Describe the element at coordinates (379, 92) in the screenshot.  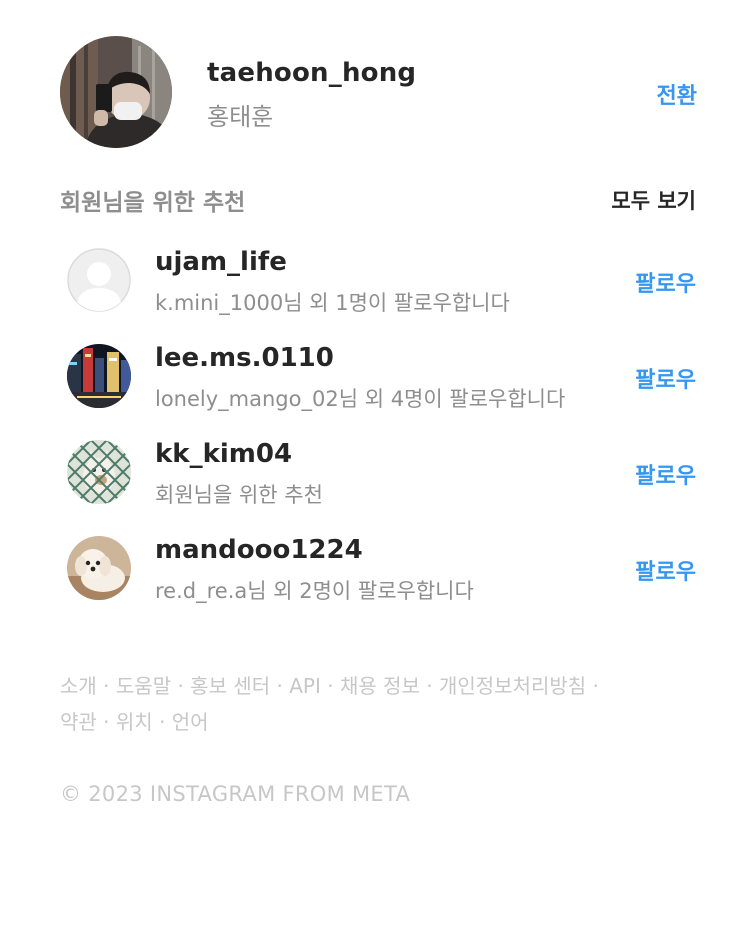
I see `current-account: taehoon_hong 홍태훈 전환` at that location.